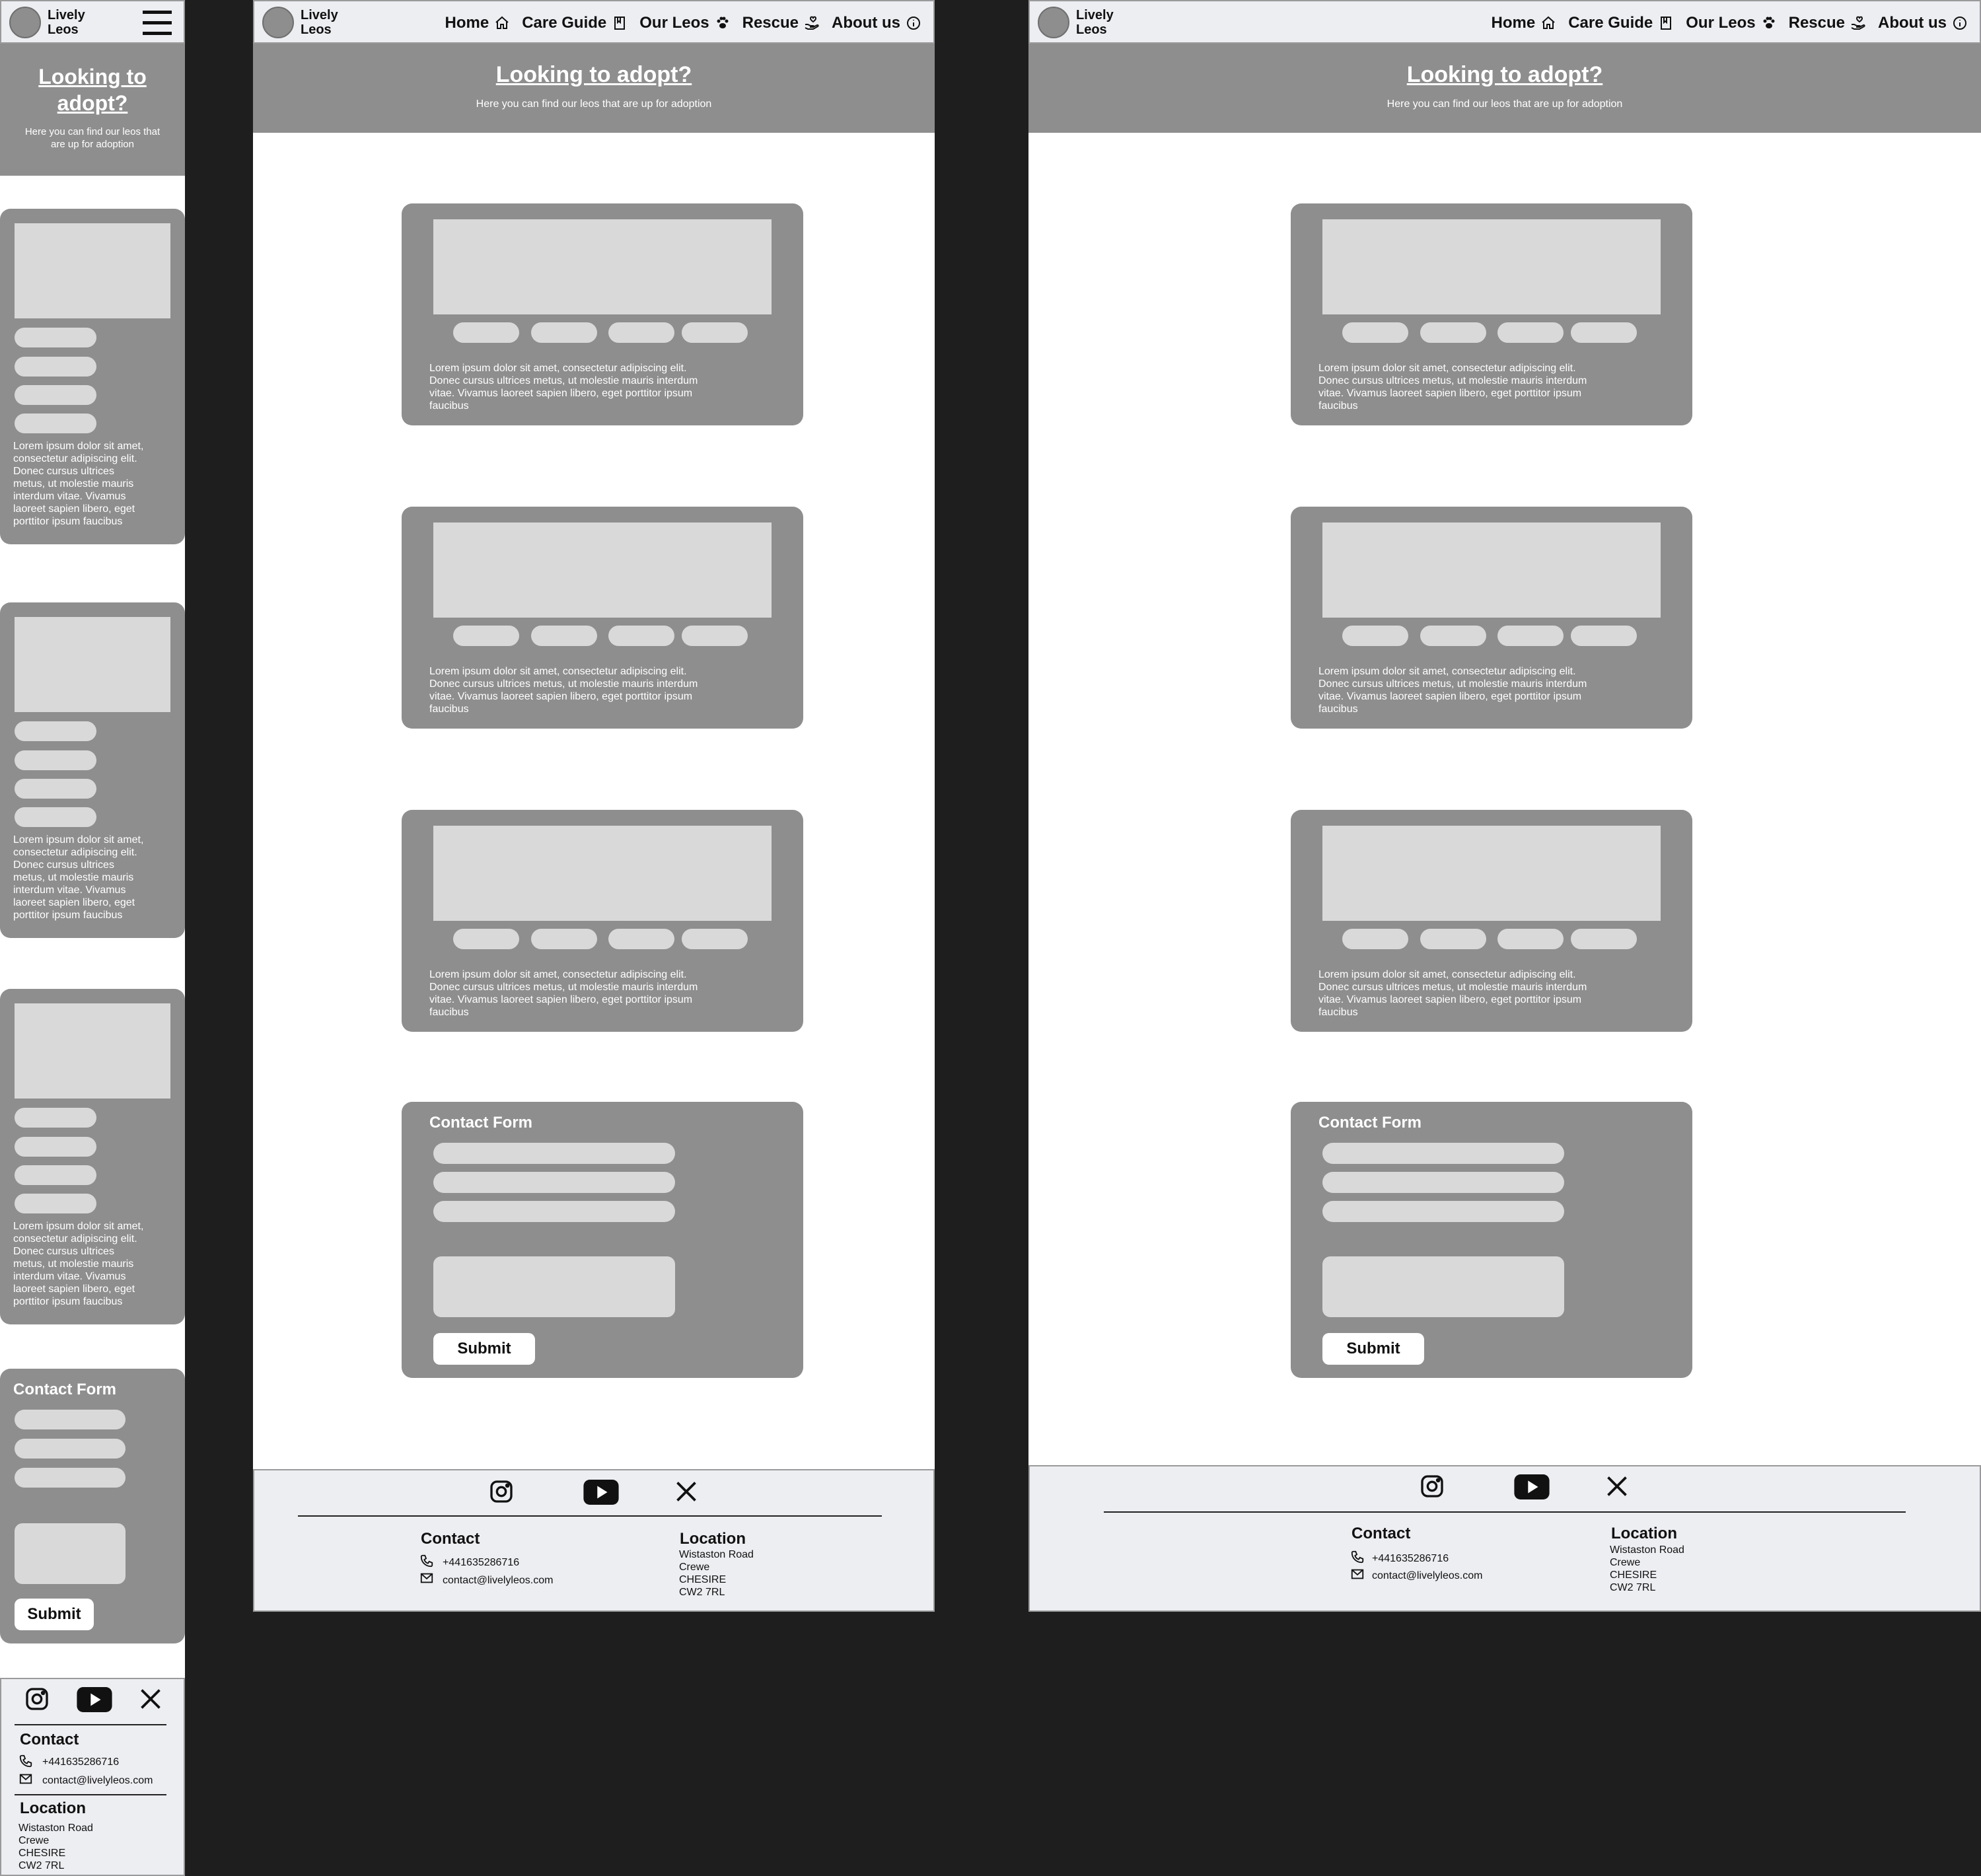 The width and height of the screenshot is (1981, 1876). Describe the element at coordinates (1666, 23) in the screenshot. I see `book-icon` at that location.